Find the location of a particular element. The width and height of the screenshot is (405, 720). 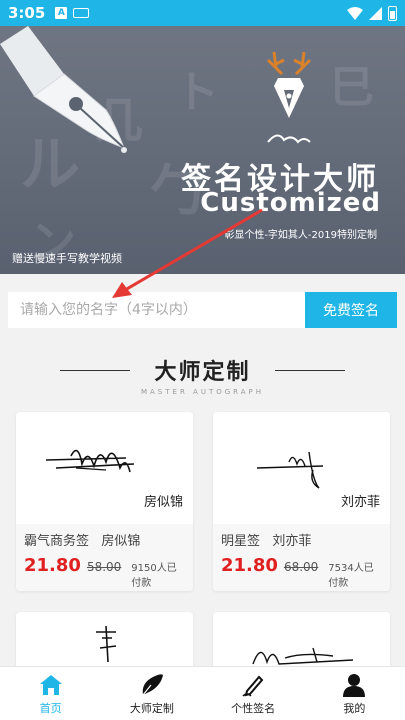

name-input is located at coordinates (156, 310).